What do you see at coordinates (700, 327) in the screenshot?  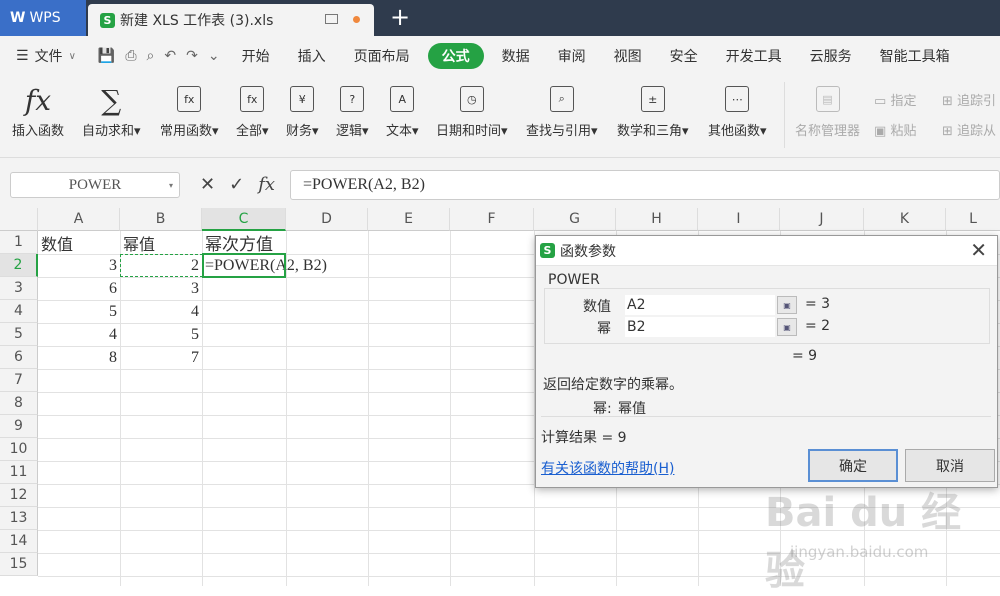 I see `param-input-power: B2` at bounding box center [700, 327].